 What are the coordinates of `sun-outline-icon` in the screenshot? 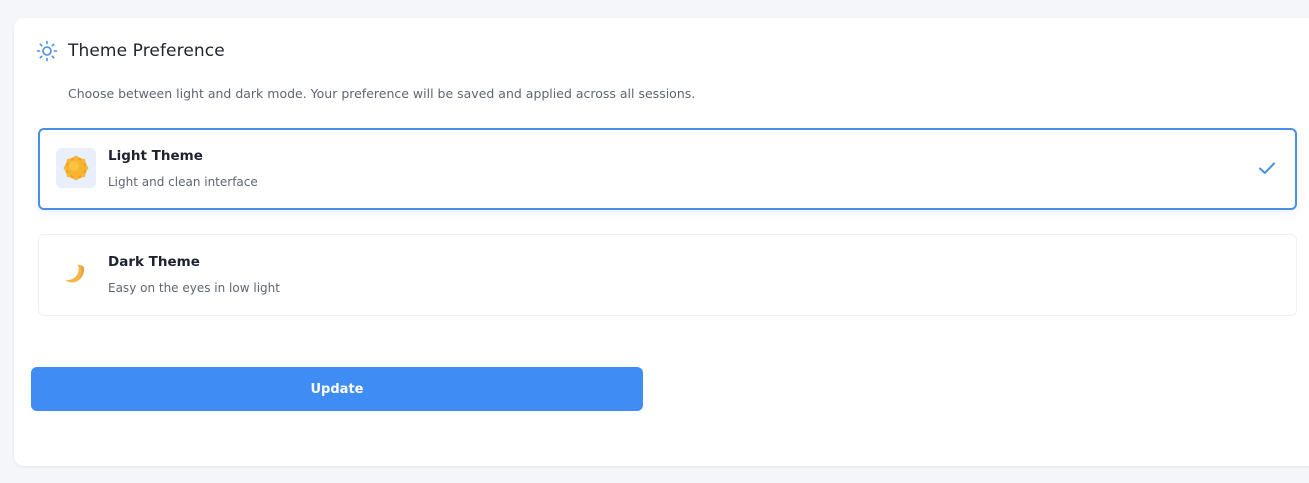 It's located at (47, 51).